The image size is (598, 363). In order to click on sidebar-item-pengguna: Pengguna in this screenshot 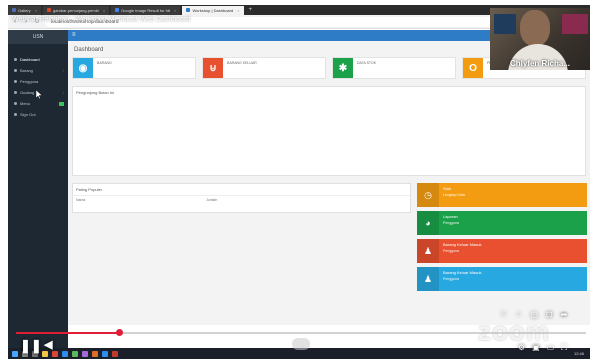, I will do `click(38, 81)`.